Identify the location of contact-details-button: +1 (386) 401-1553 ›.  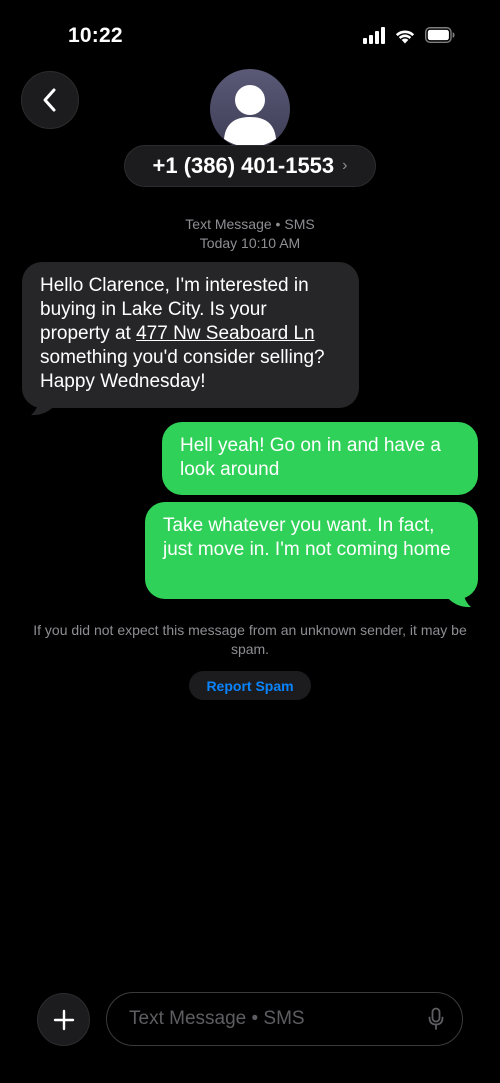
(250, 166).